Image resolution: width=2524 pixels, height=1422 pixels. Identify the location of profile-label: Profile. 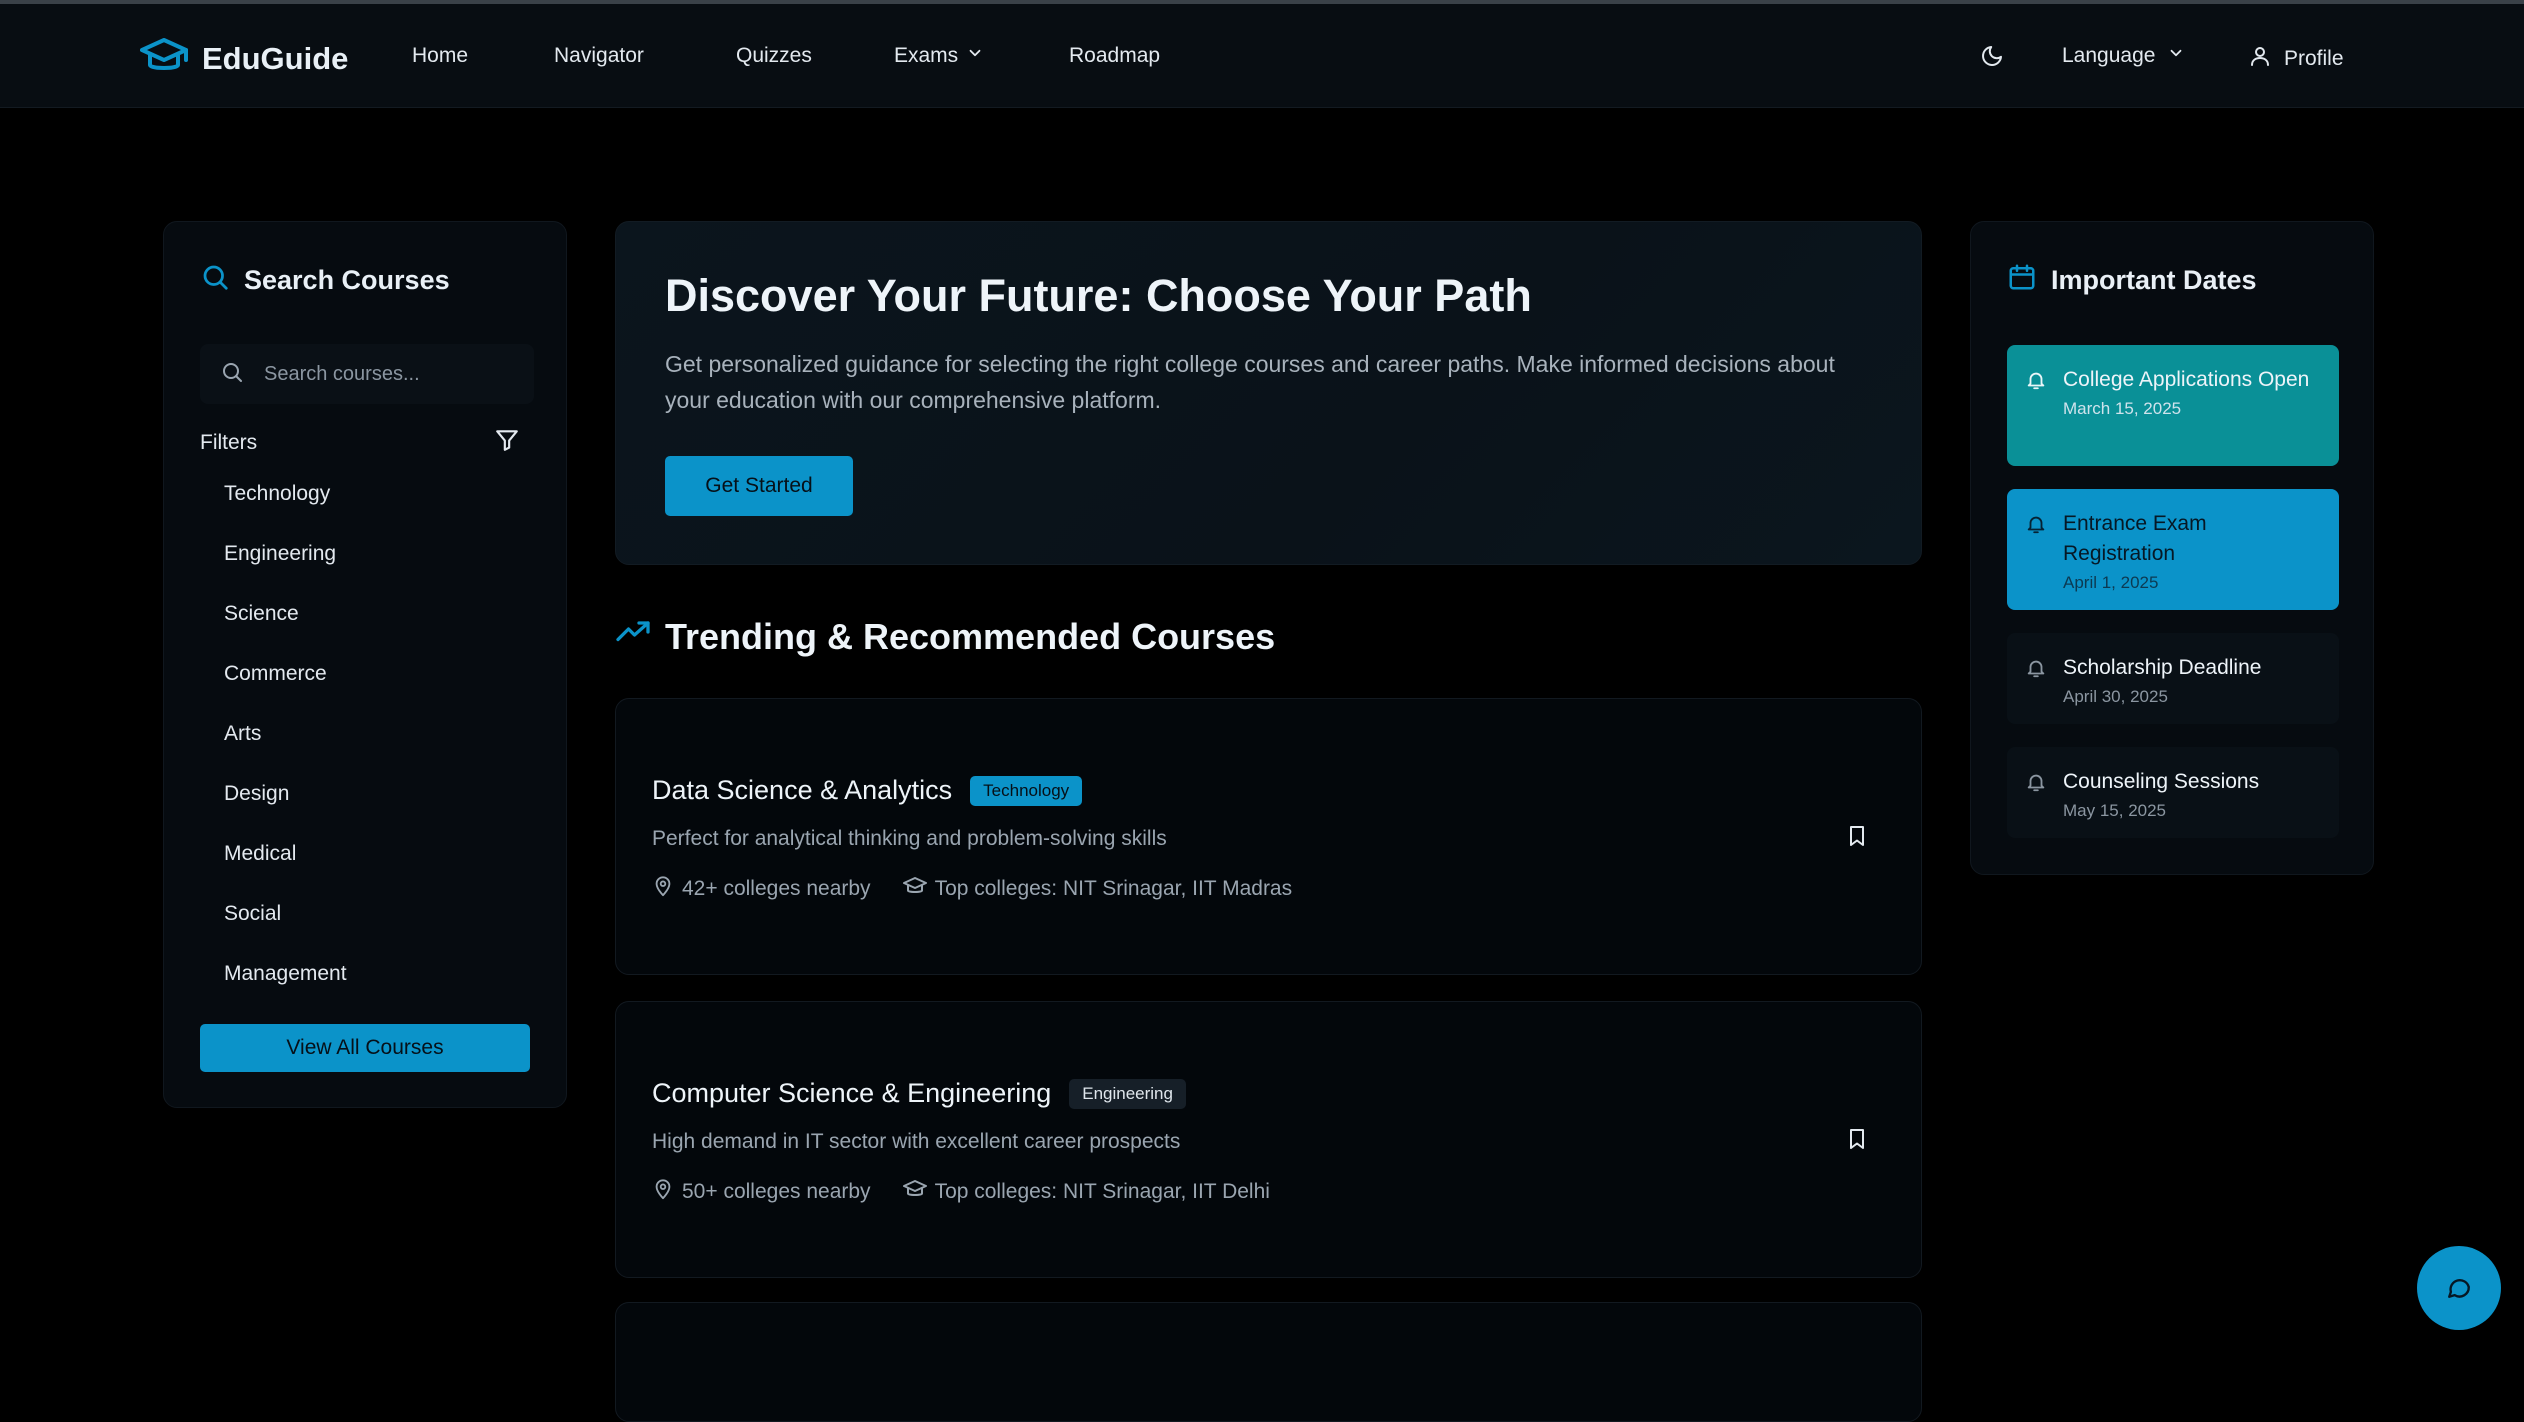
(2314, 58).